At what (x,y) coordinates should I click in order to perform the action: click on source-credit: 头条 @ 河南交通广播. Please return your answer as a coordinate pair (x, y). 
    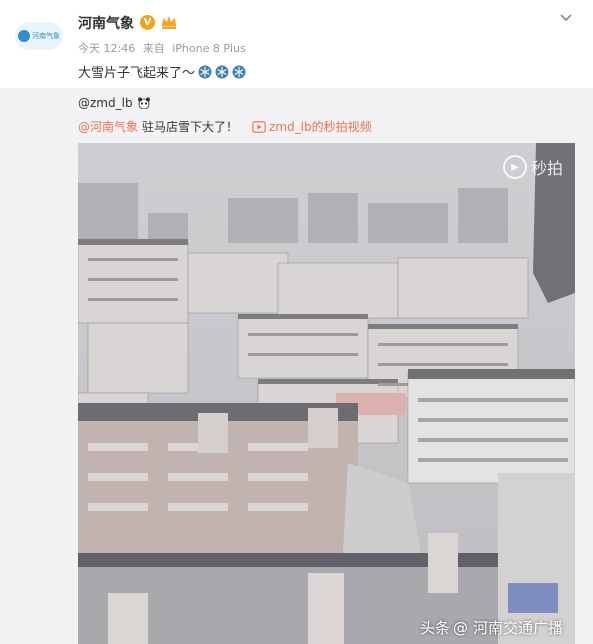
    Looking at the image, I should click on (491, 627).